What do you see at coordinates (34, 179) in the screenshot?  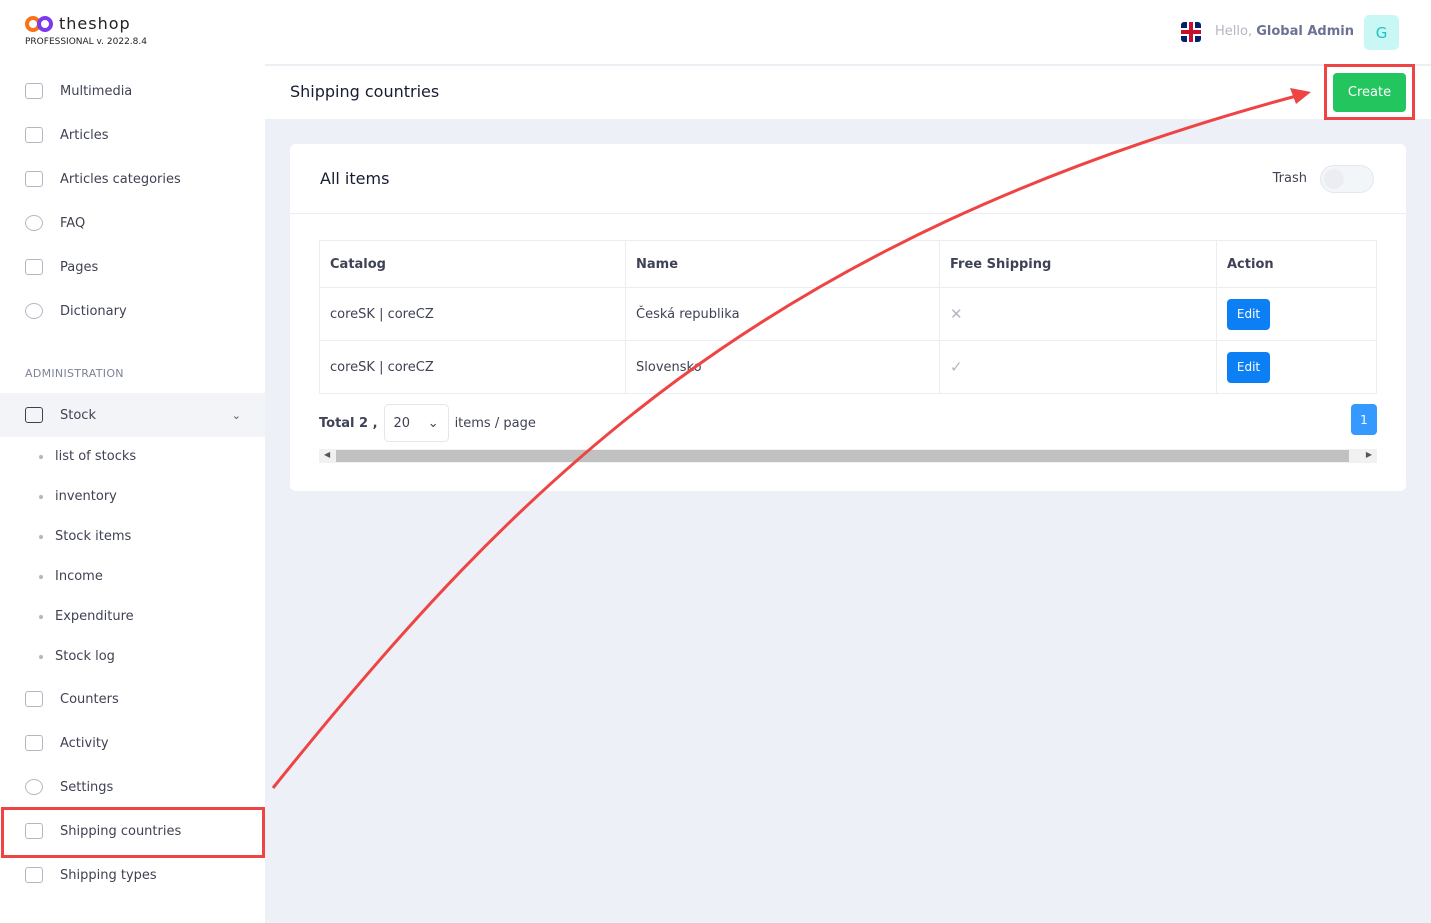 I see `copy-icon` at bounding box center [34, 179].